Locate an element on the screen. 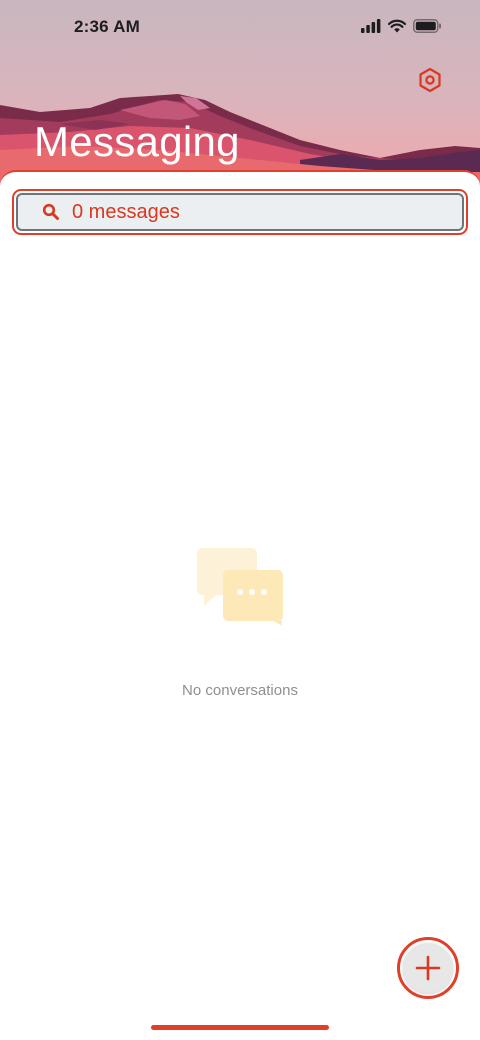 This screenshot has height=1040, width=480. status-icons is located at coordinates (401, 26).